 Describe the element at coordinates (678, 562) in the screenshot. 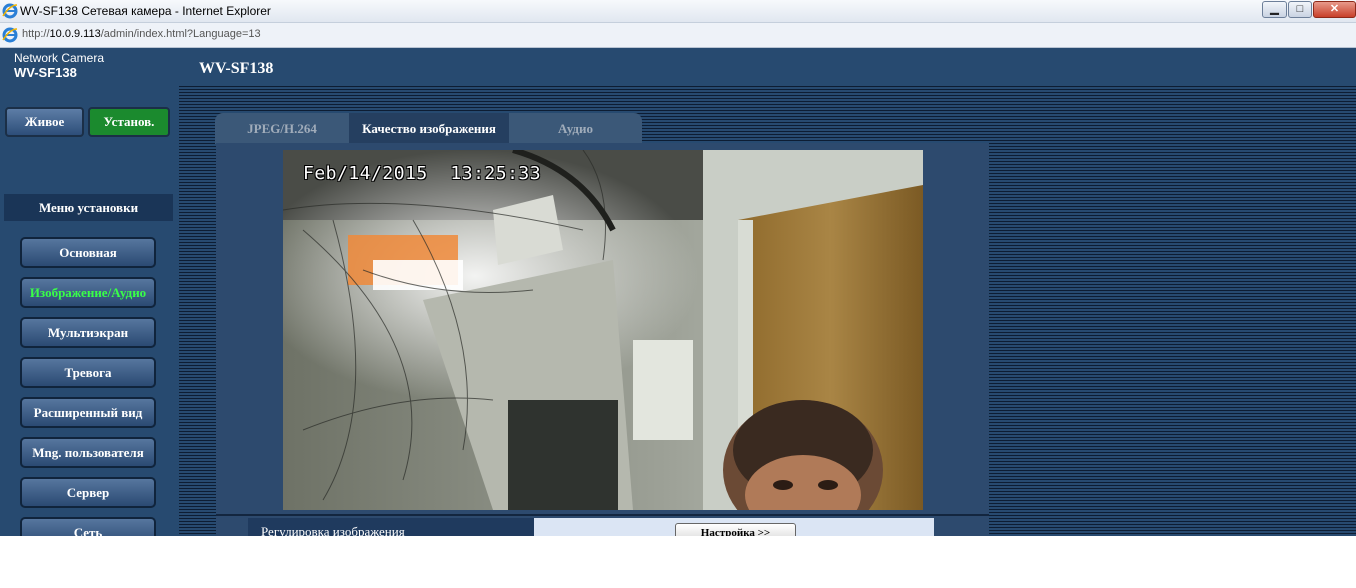

I see `window-bottom-area` at that location.